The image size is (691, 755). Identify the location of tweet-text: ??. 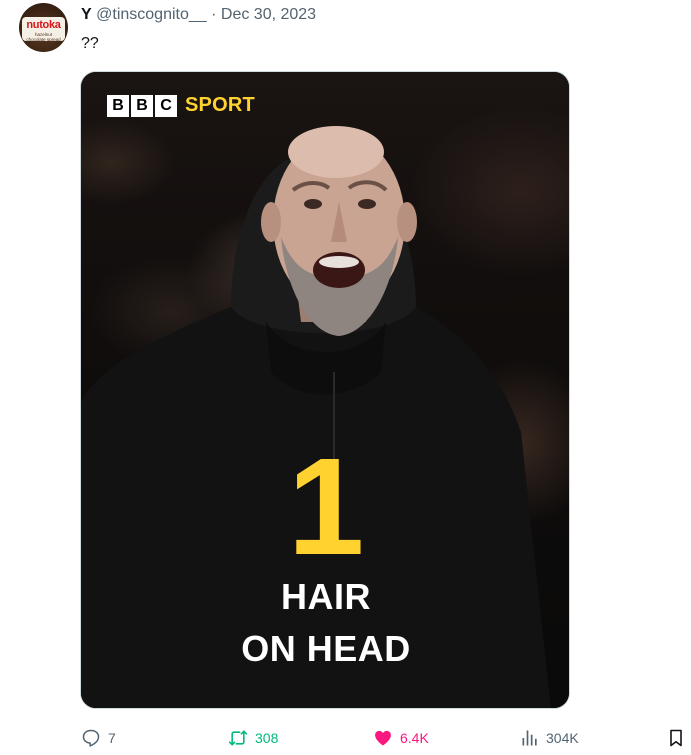
(90, 43).